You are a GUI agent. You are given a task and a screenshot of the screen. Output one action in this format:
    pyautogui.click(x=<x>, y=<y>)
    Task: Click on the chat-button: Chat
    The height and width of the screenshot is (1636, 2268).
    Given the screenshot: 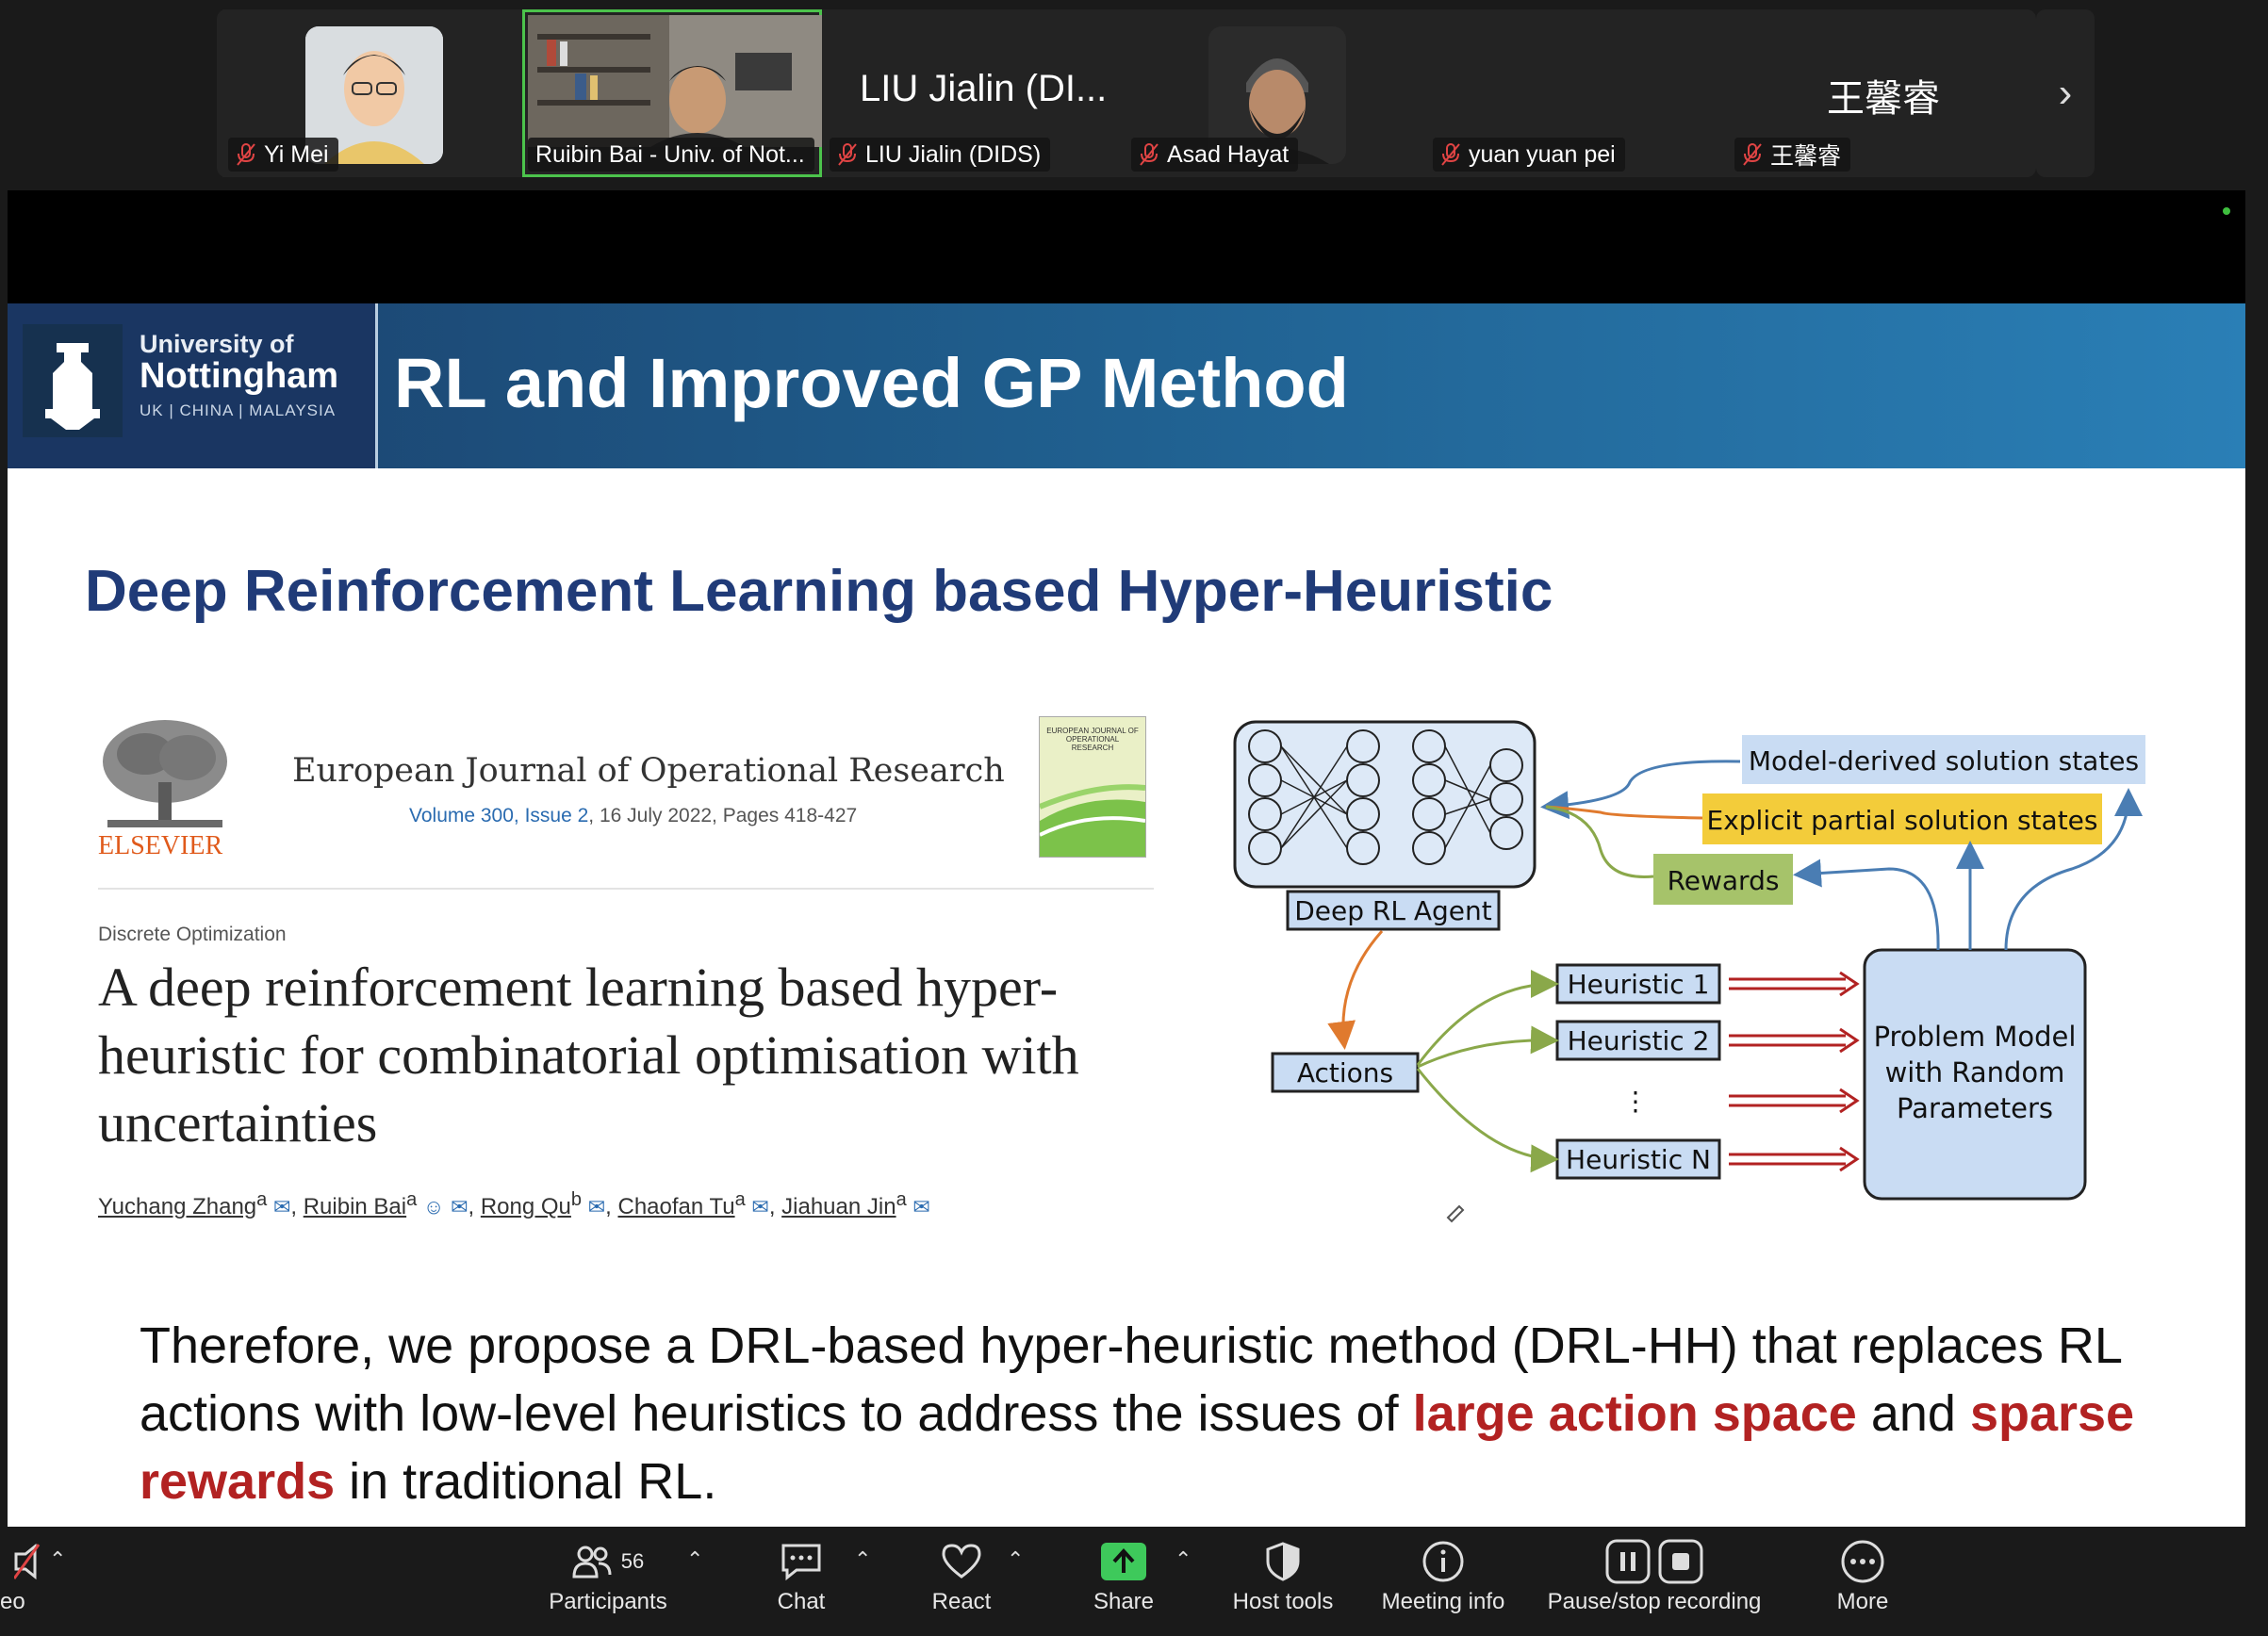 What is the action you would take?
    pyautogui.click(x=801, y=1581)
    